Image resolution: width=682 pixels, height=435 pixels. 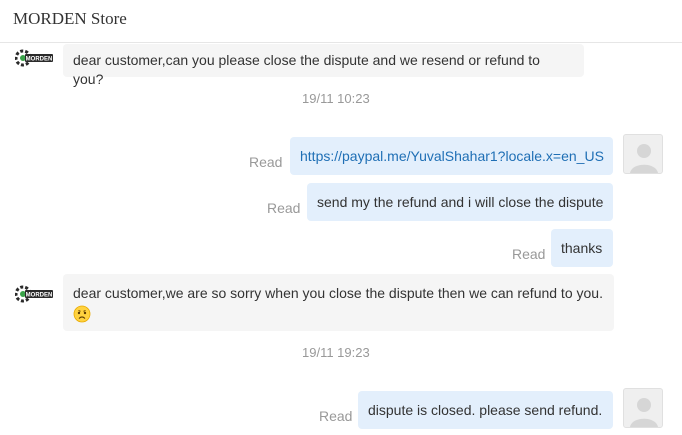 I want to click on message-outgoing: thanks, so click(x=582, y=248).